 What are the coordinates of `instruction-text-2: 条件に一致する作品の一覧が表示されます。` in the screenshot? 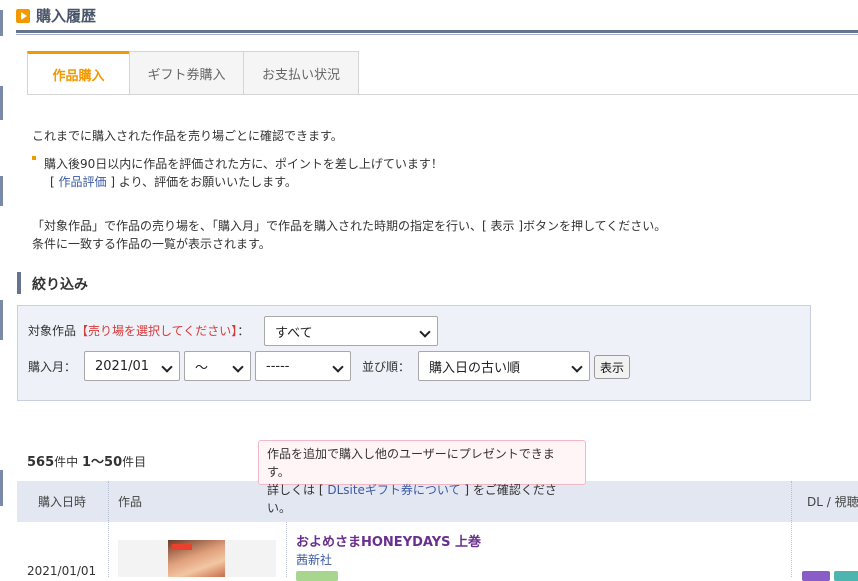 It's located at (151, 244).